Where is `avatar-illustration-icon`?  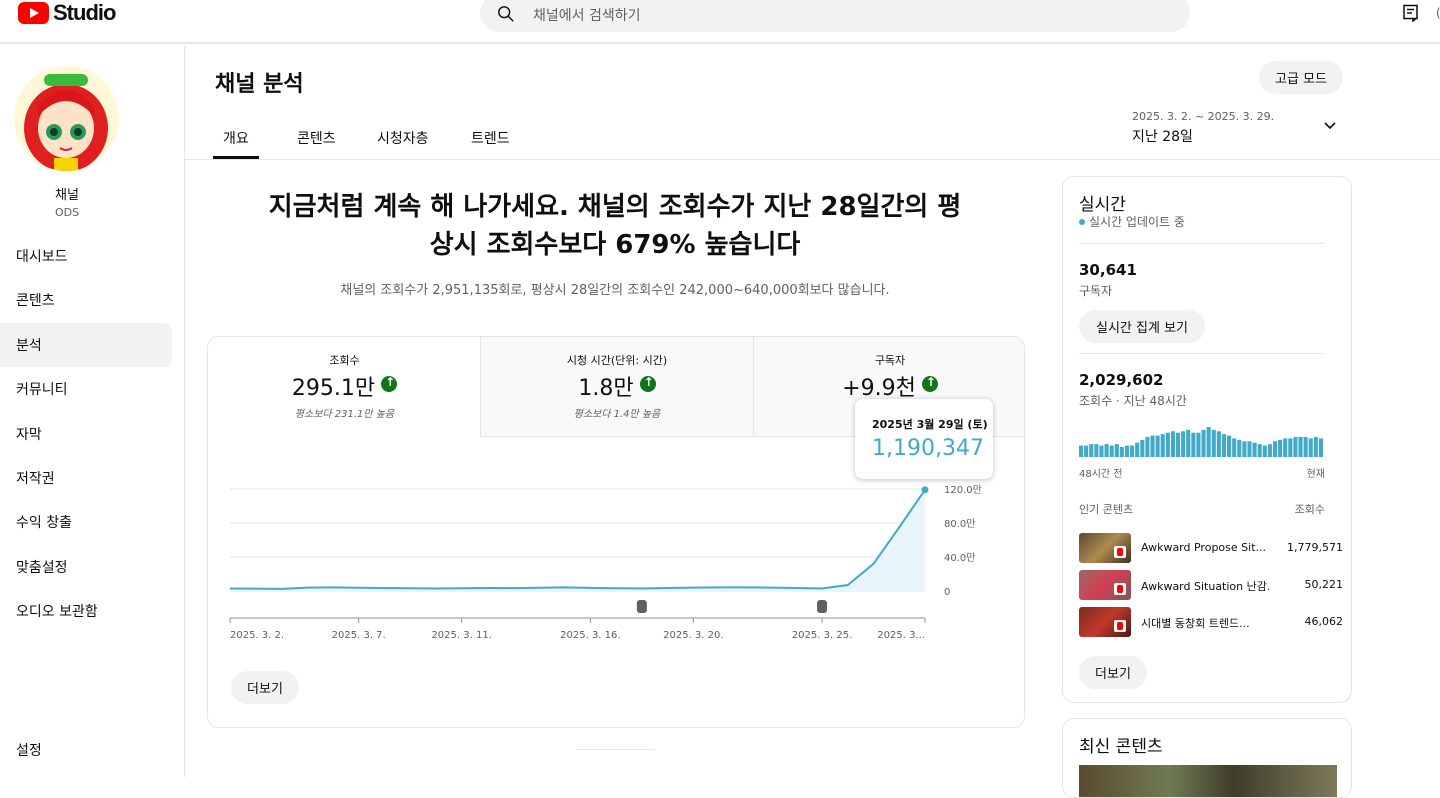
avatar-illustration-icon is located at coordinates (66, 122).